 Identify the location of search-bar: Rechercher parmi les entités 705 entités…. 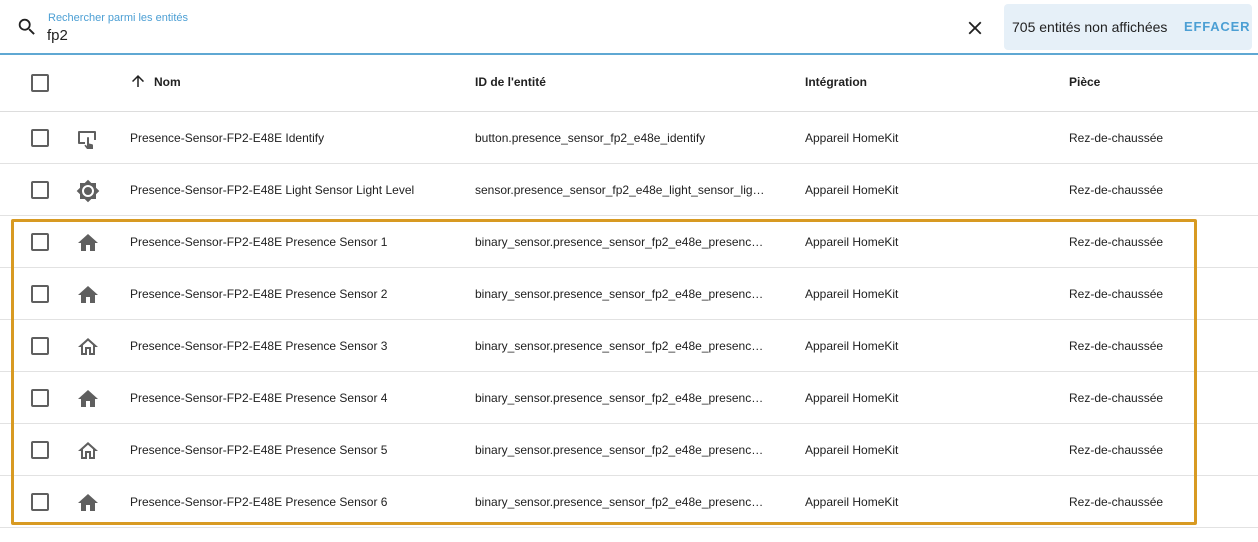
(629, 27).